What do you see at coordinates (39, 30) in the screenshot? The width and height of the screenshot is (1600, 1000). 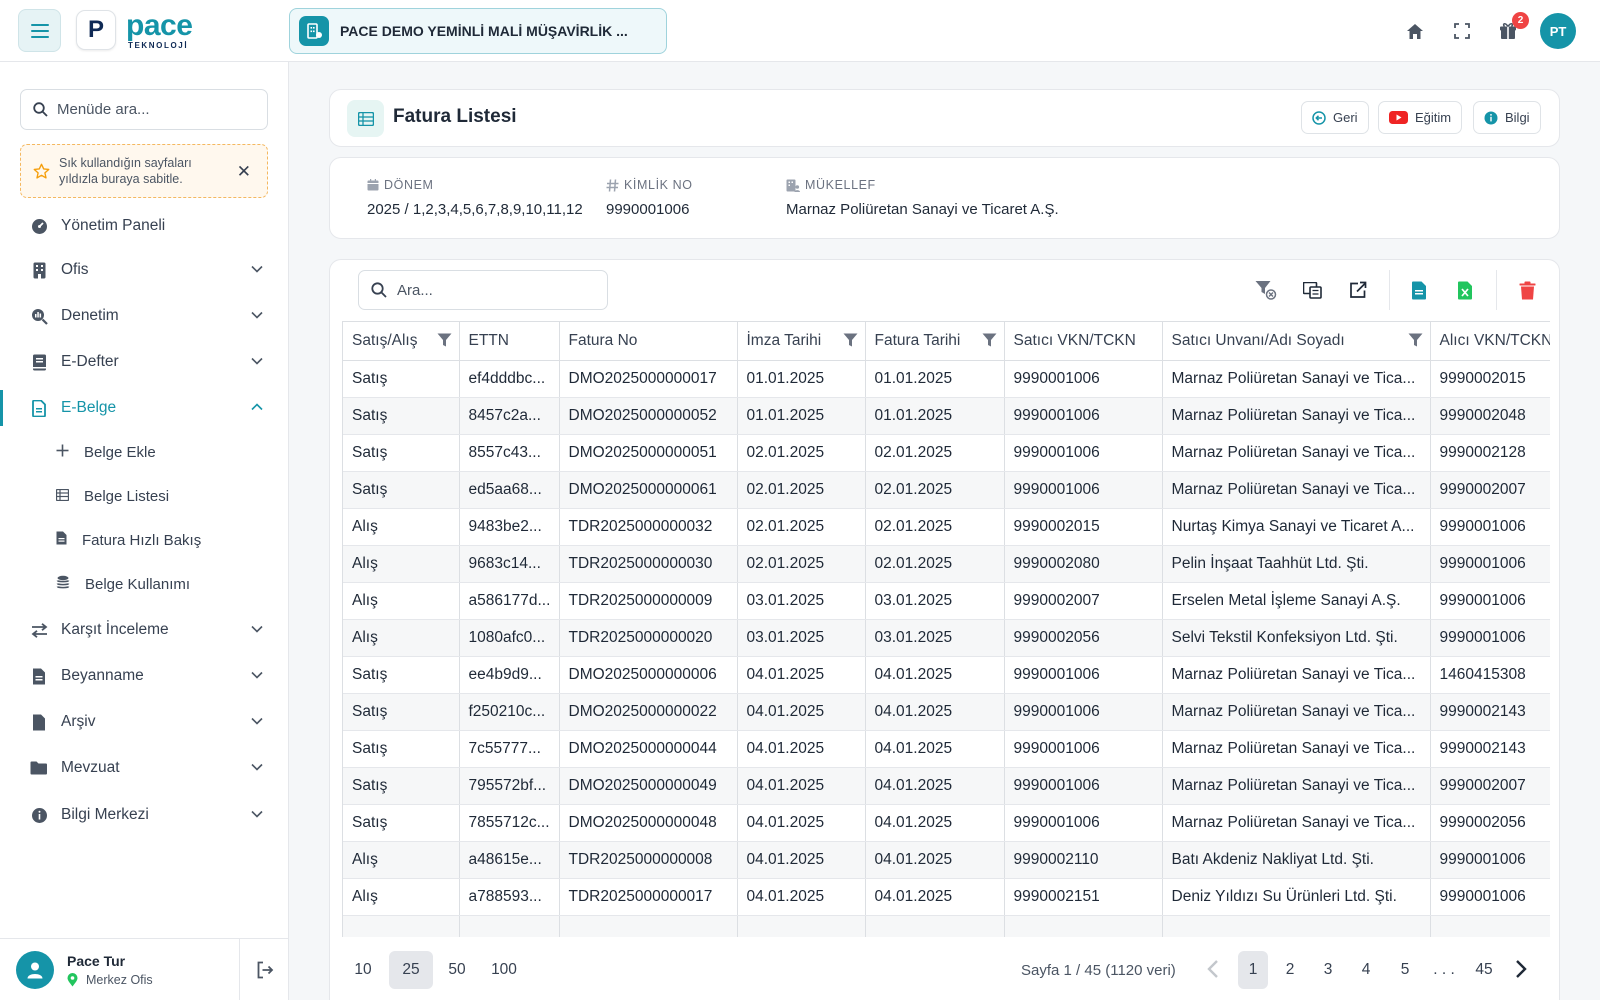 I see `hamburger-menu-button` at bounding box center [39, 30].